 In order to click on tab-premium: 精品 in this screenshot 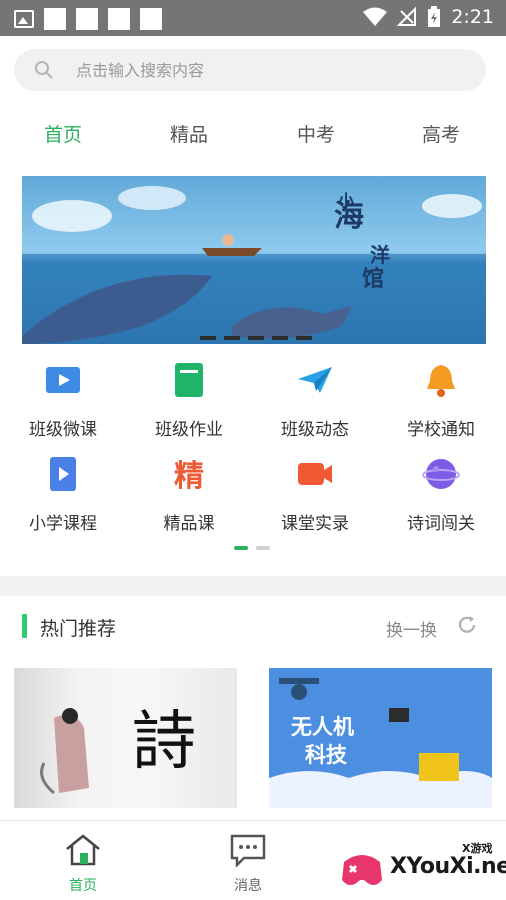, I will do `click(189, 133)`.